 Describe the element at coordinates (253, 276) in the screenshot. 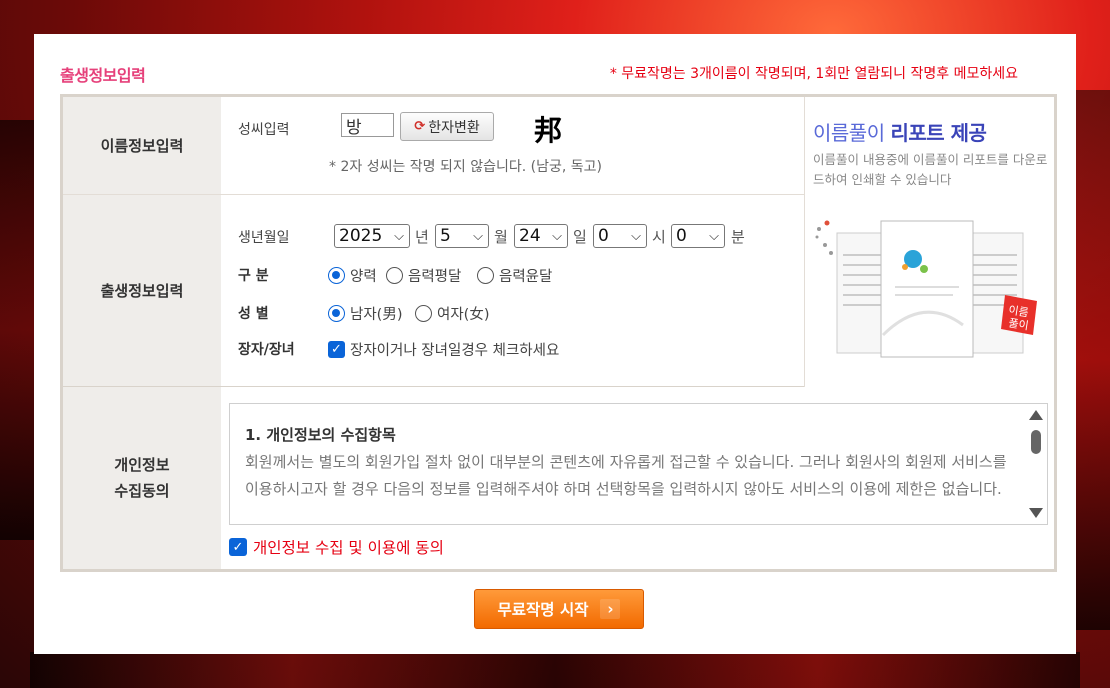

I see `calendar-type-label: 구 분` at that location.